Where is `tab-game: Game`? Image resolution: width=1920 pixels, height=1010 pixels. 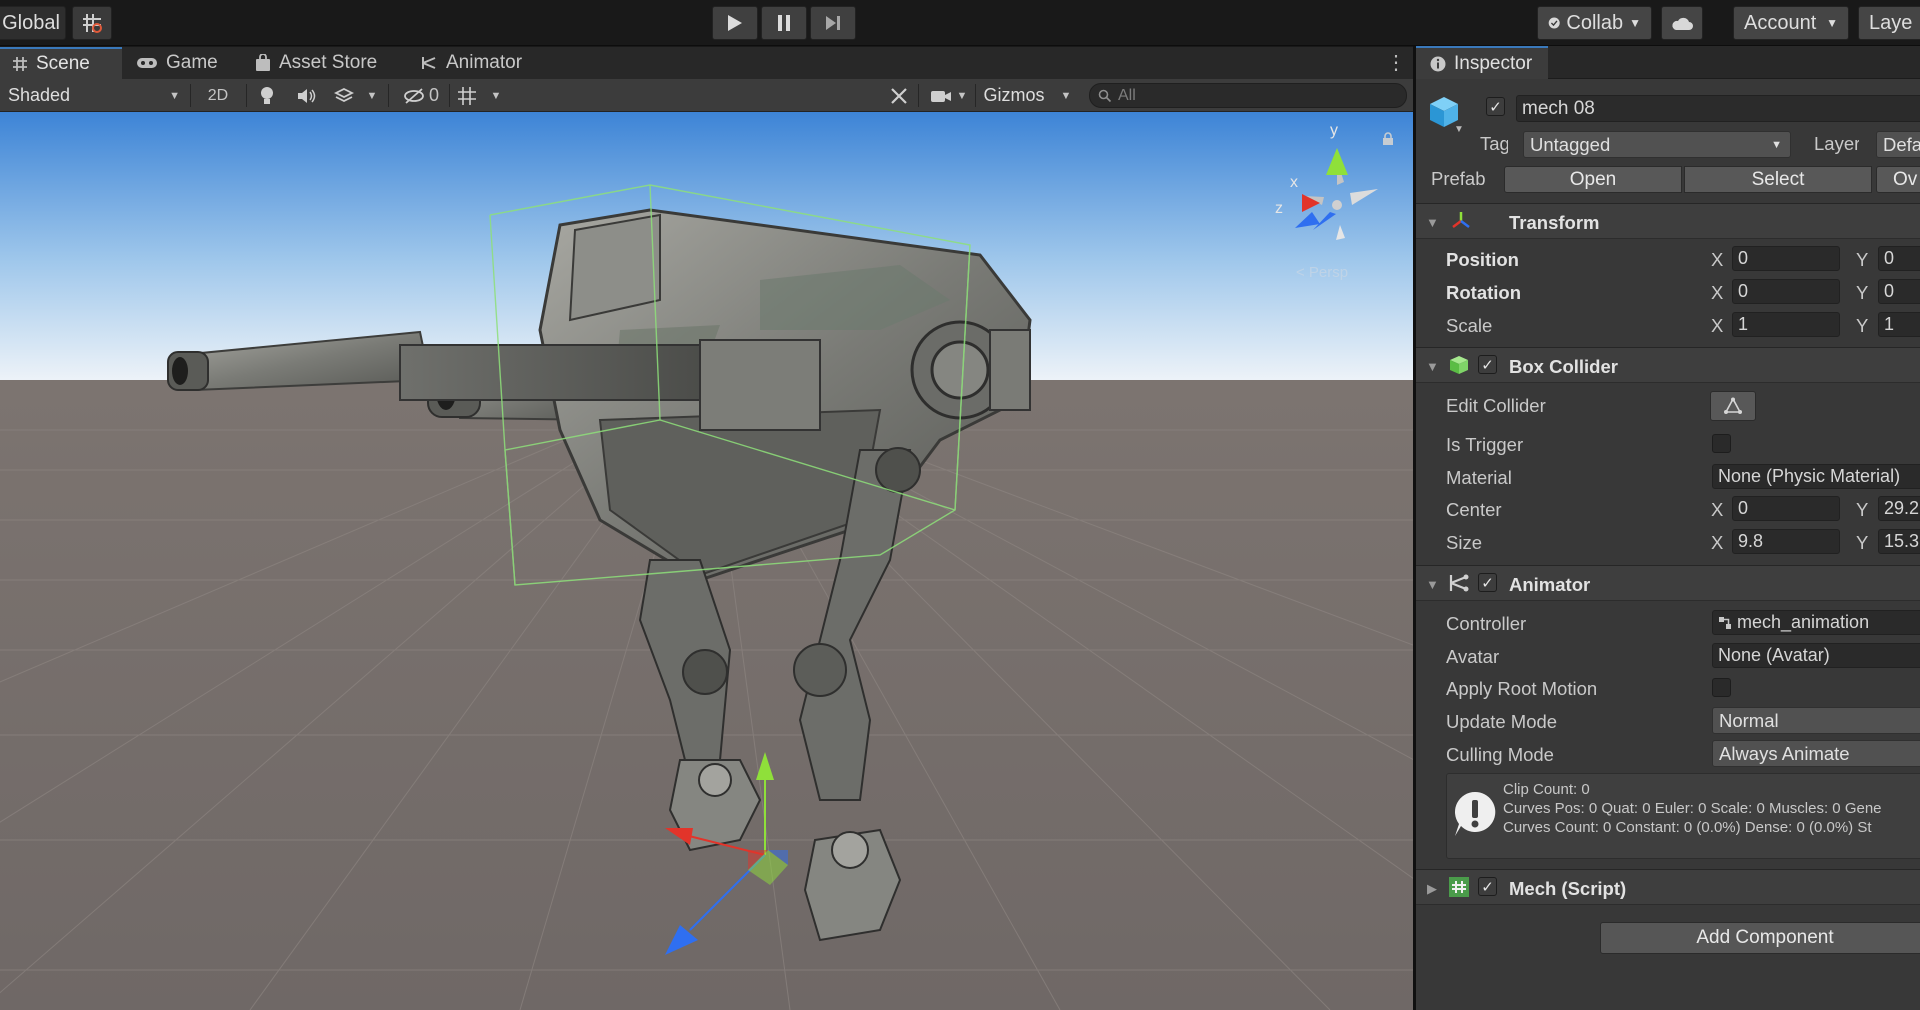
tab-game: Game is located at coordinates (177, 63).